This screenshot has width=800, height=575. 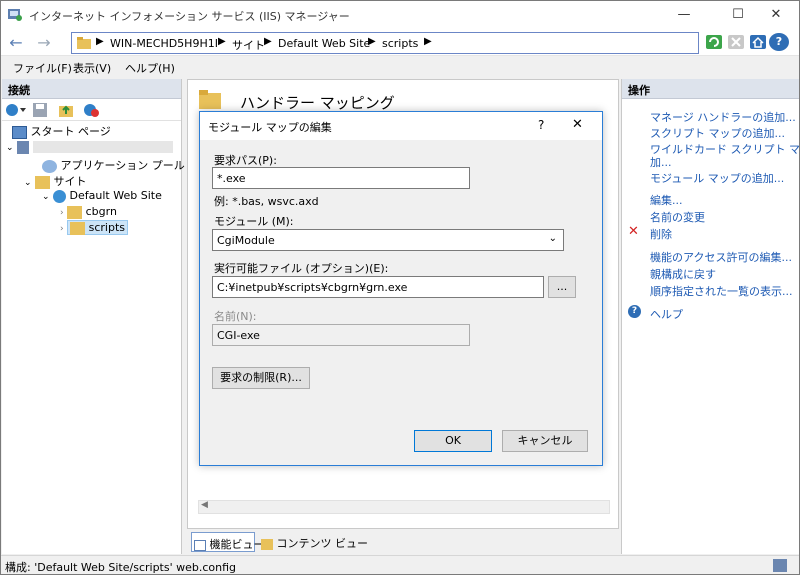 What do you see at coordinates (714, 42) in the screenshot?
I see `refresh-icon` at bounding box center [714, 42].